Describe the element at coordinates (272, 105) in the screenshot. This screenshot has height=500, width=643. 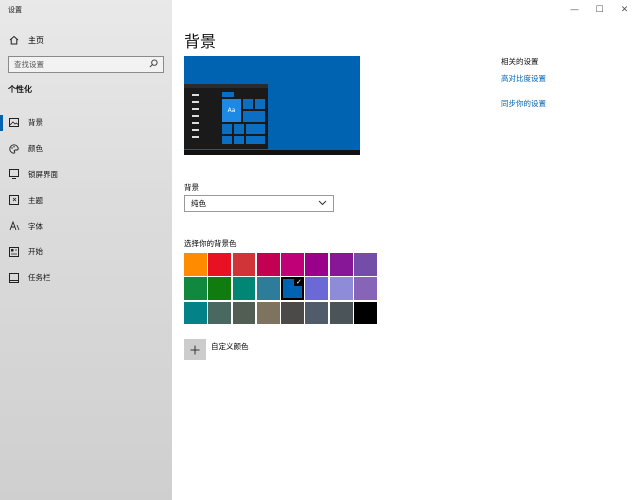
I see `background-preview: Aa` at that location.